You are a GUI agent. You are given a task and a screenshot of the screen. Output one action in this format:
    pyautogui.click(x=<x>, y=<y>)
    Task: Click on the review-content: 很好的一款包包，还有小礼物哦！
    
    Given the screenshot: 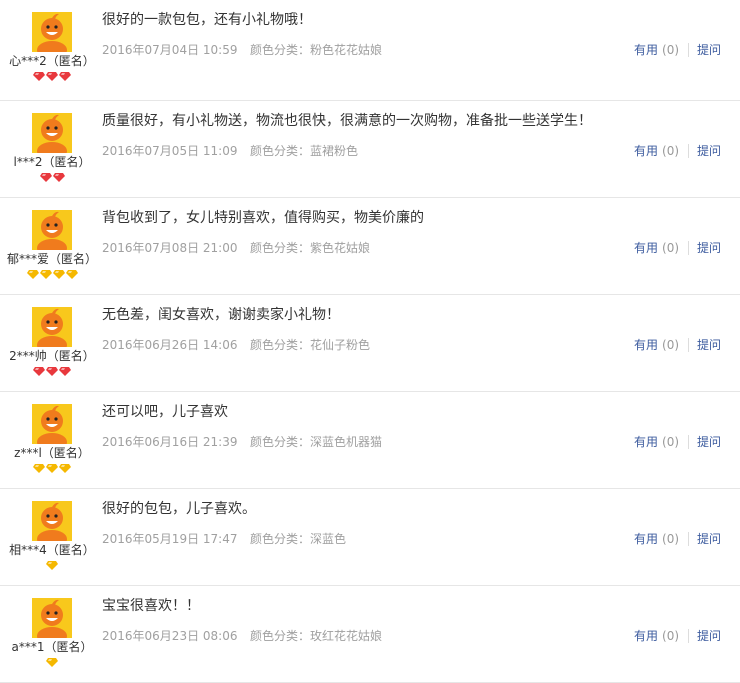 What is the action you would take?
    pyautogui.click(x=207, y=20)
    